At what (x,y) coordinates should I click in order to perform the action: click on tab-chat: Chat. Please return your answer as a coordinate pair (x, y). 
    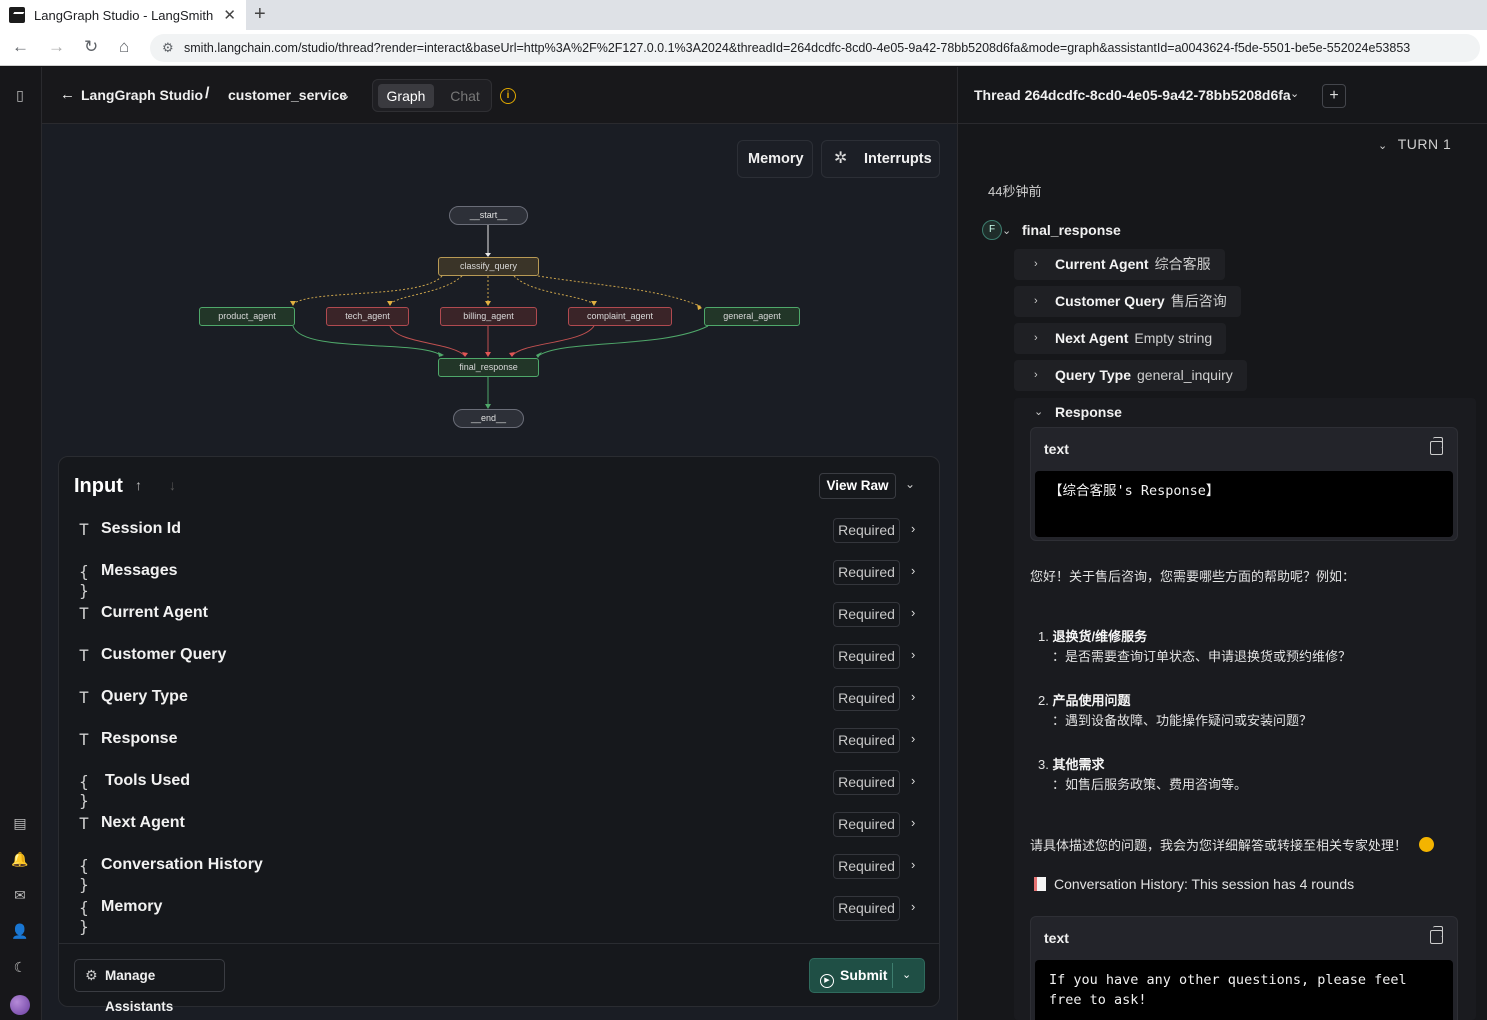
    Looking at the image, I should click on (465, 96).